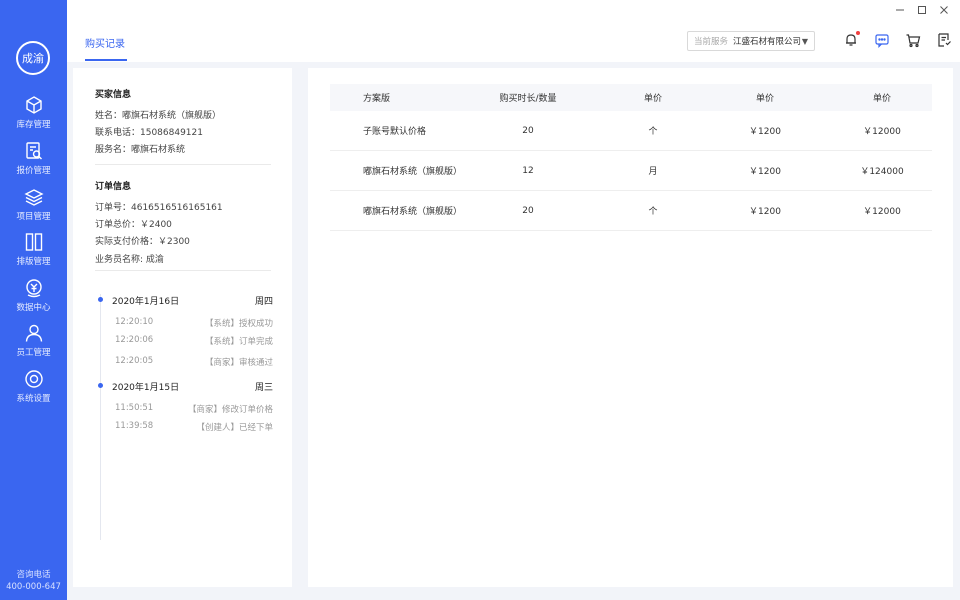 Image resolution: width=960 pixels, height=600 pixels. I want to click on order-total: 订单总价：￥2400, so click(133, 225).